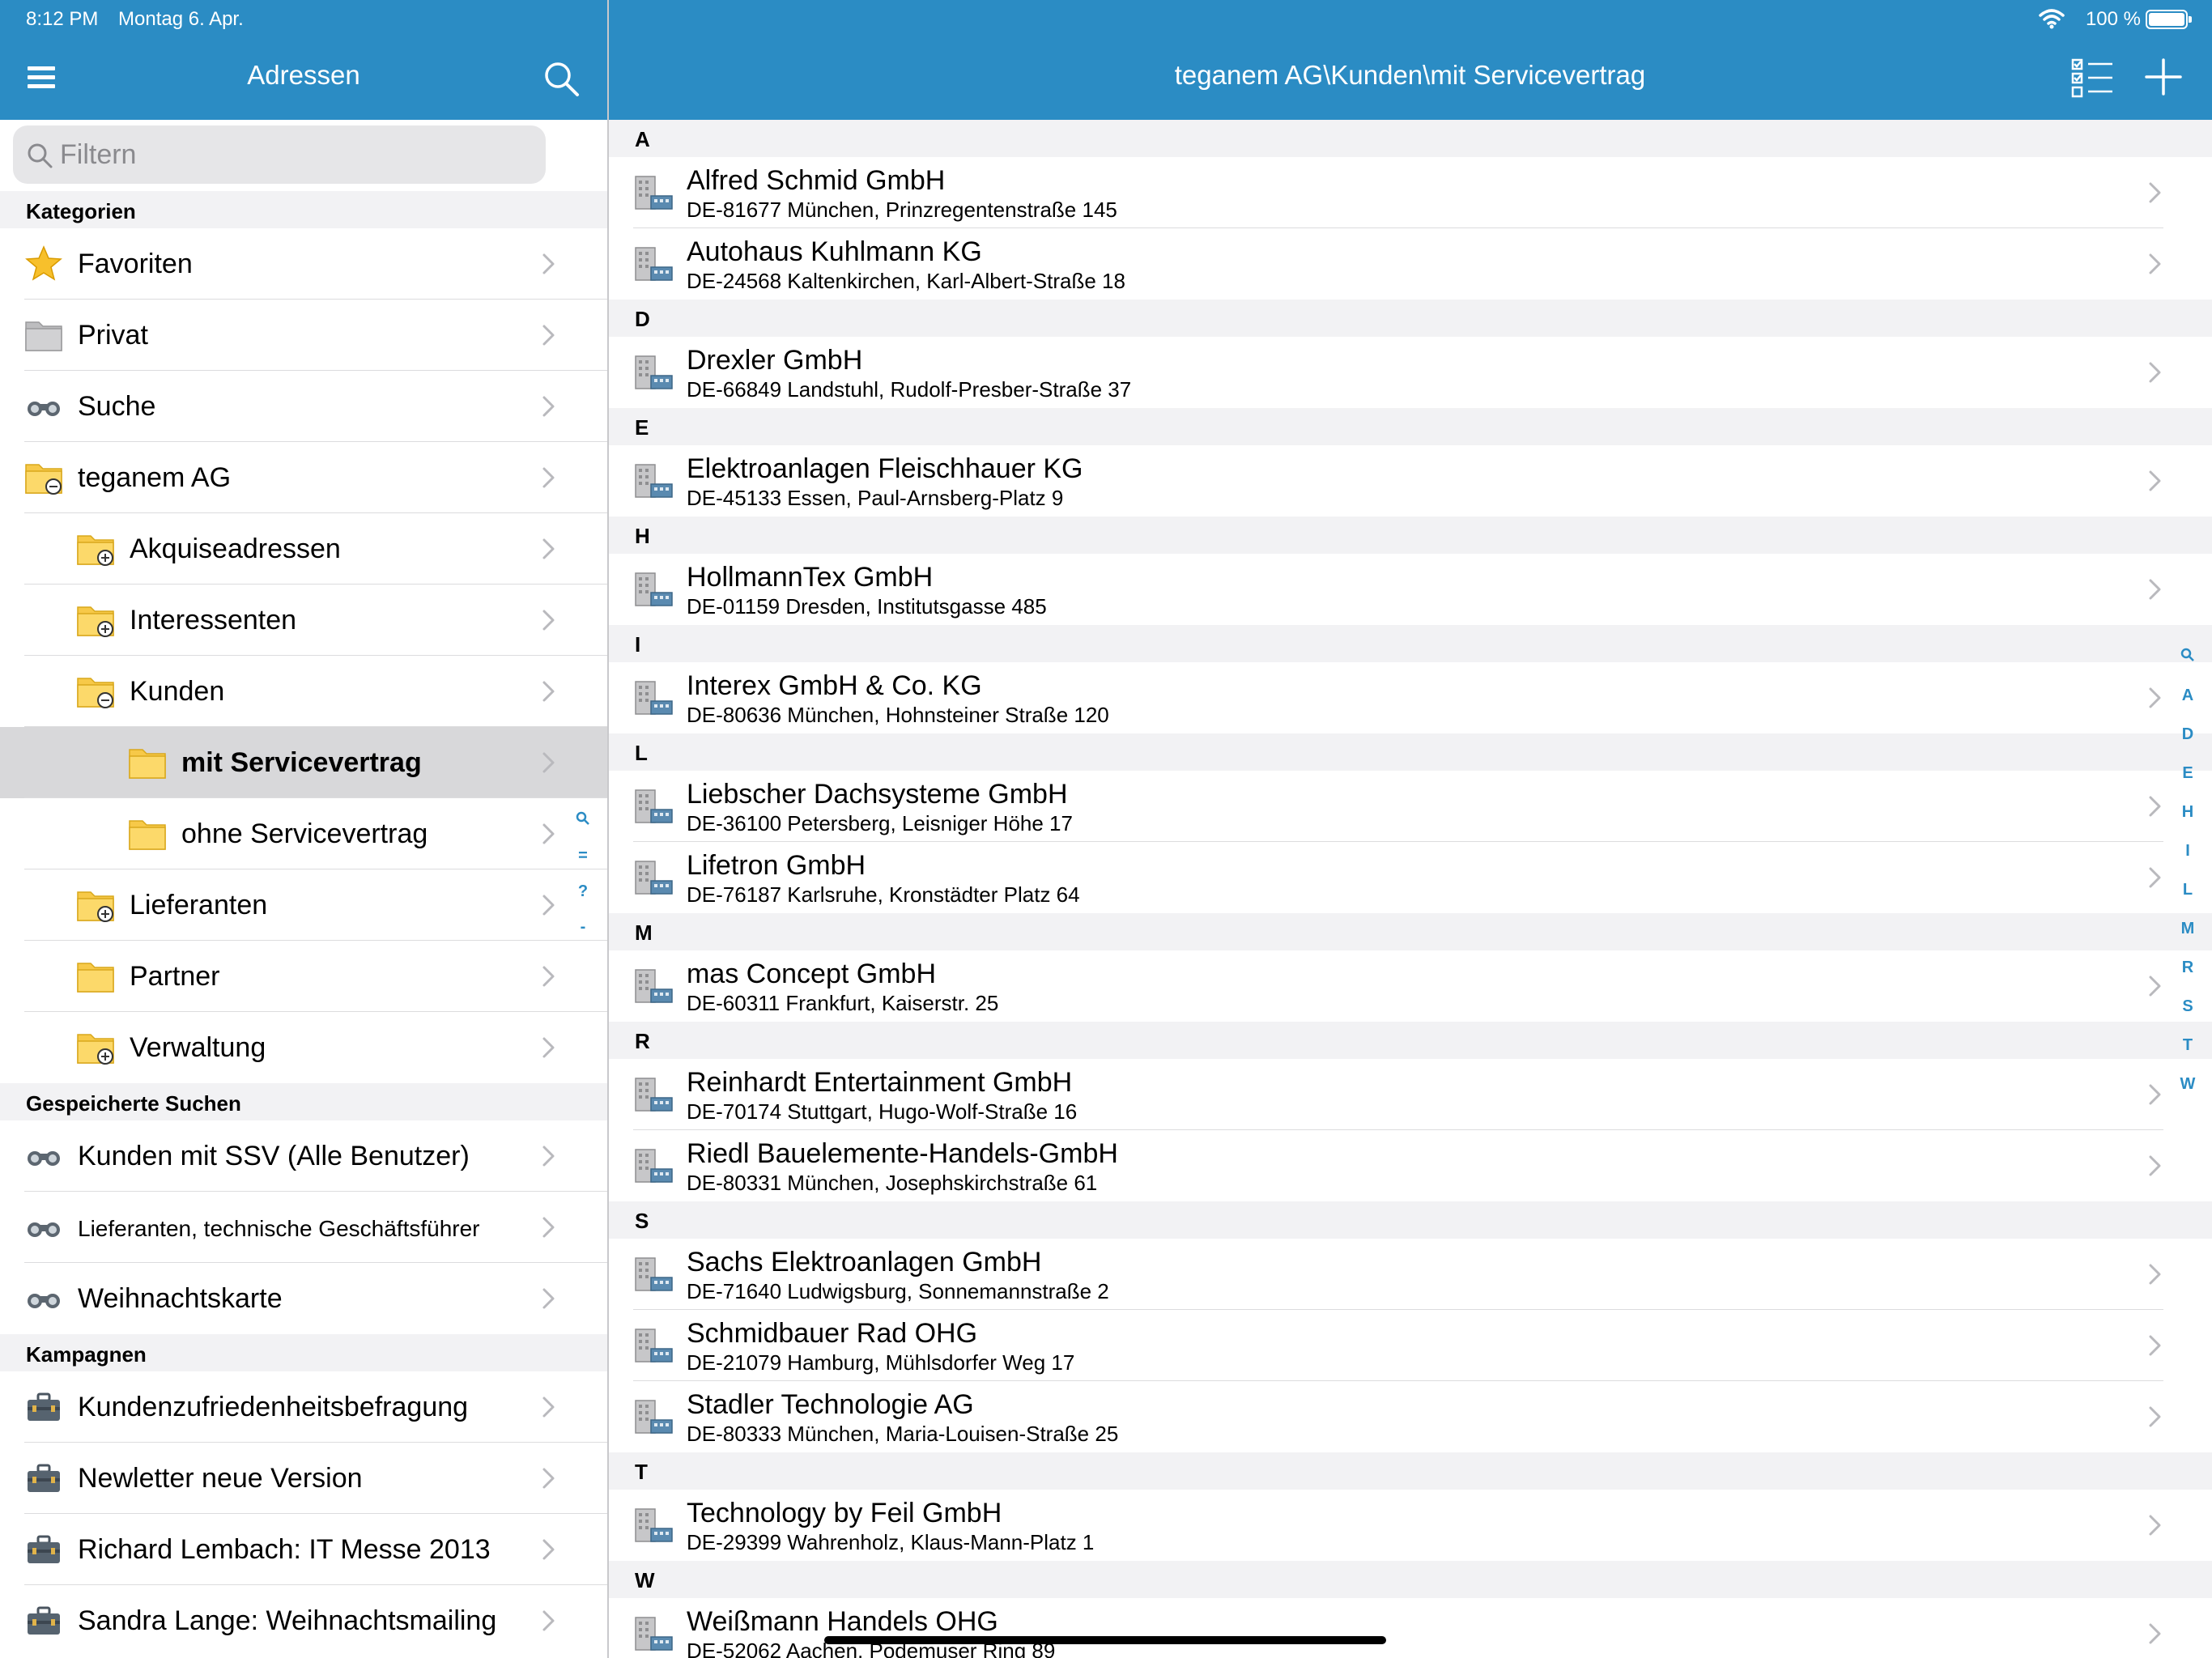  I want to click on company-address: DE-60311 Frankfurt, Kaiserstr. 25, so click(843, 1003).